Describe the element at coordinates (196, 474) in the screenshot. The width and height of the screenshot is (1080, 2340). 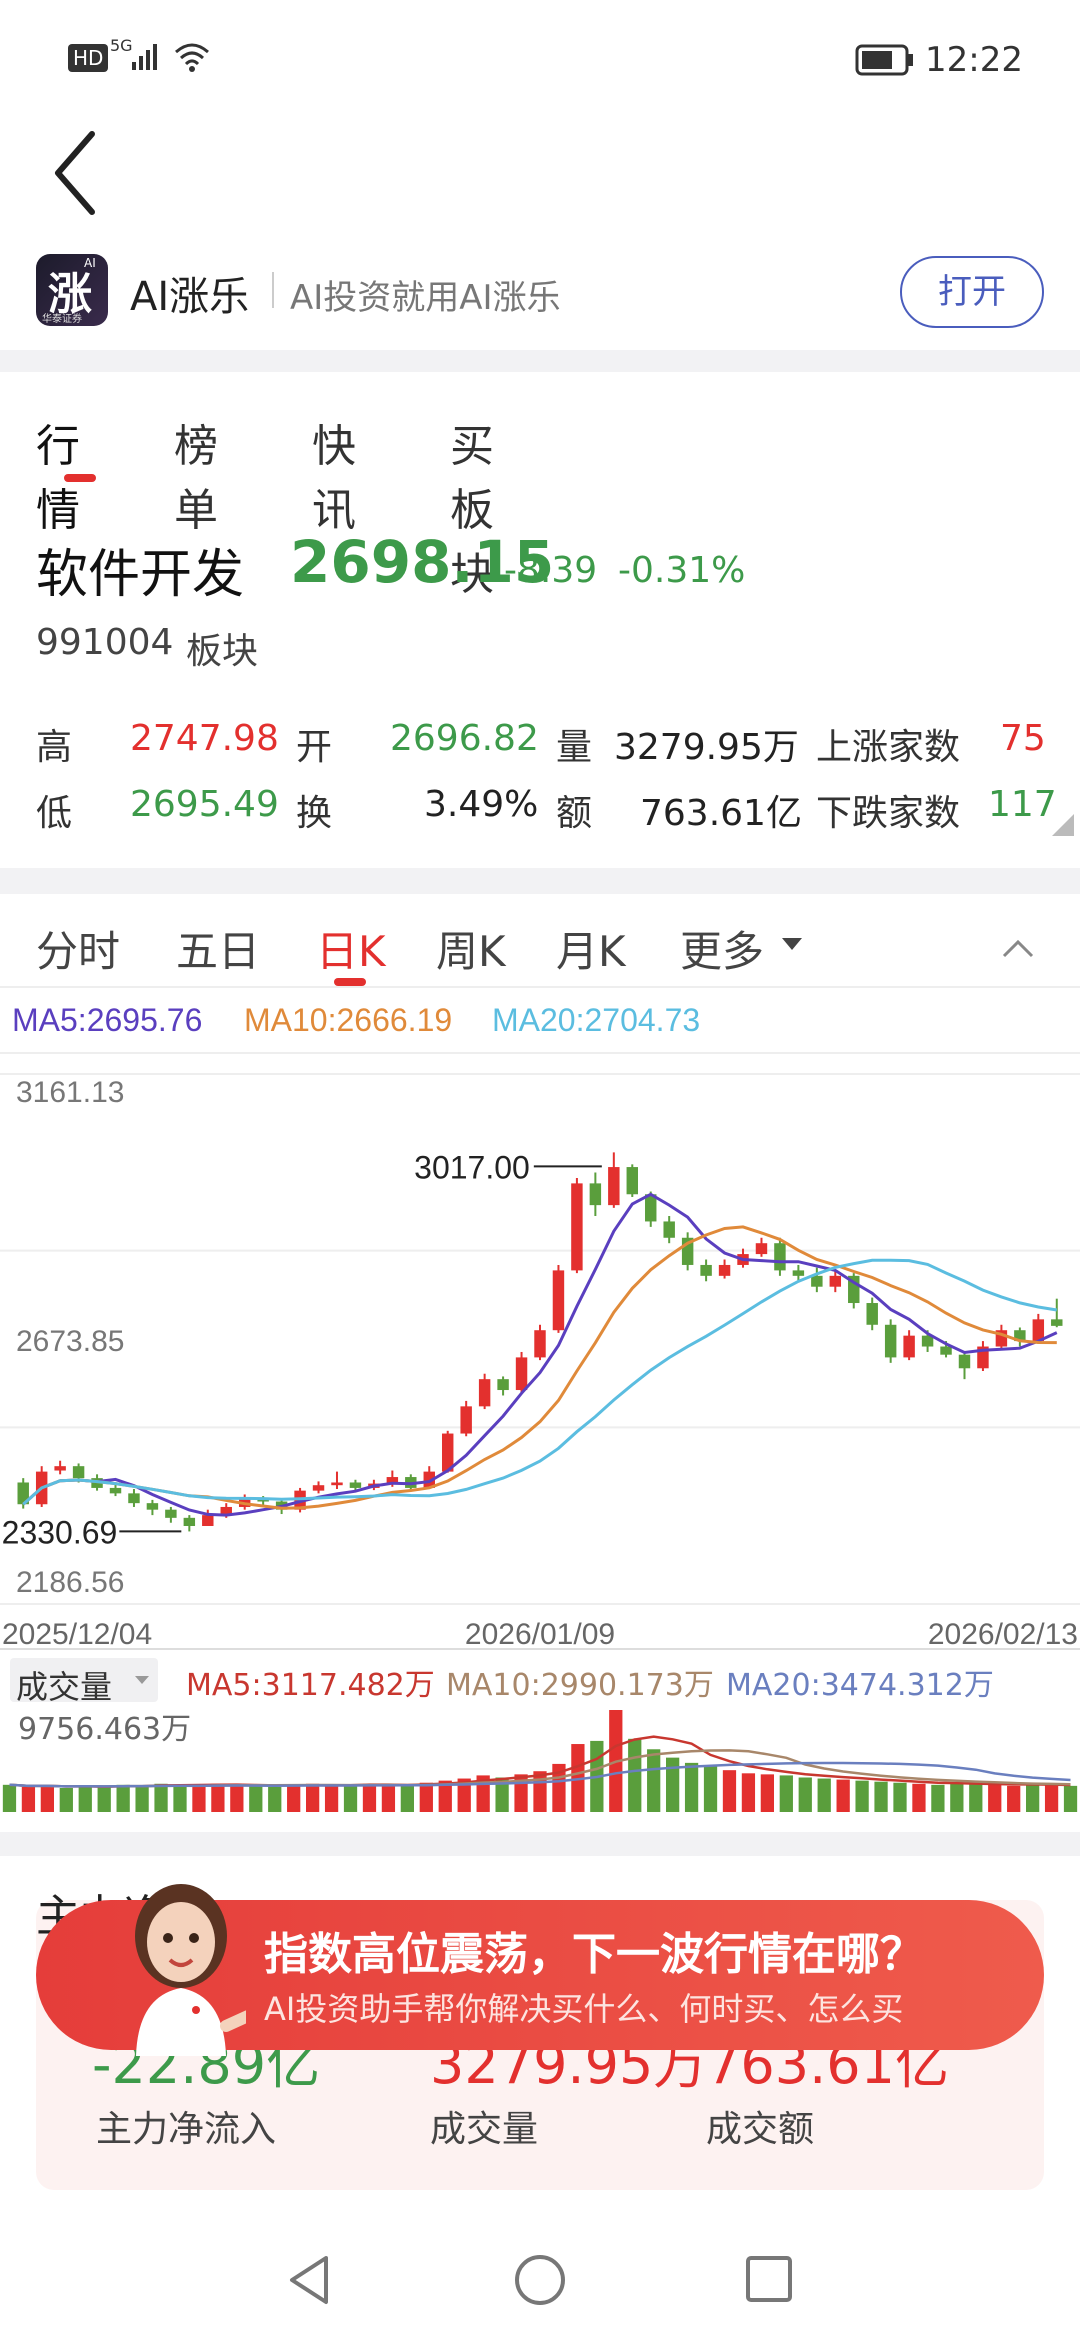
I see `tab-ranking: 榜单` at that location.